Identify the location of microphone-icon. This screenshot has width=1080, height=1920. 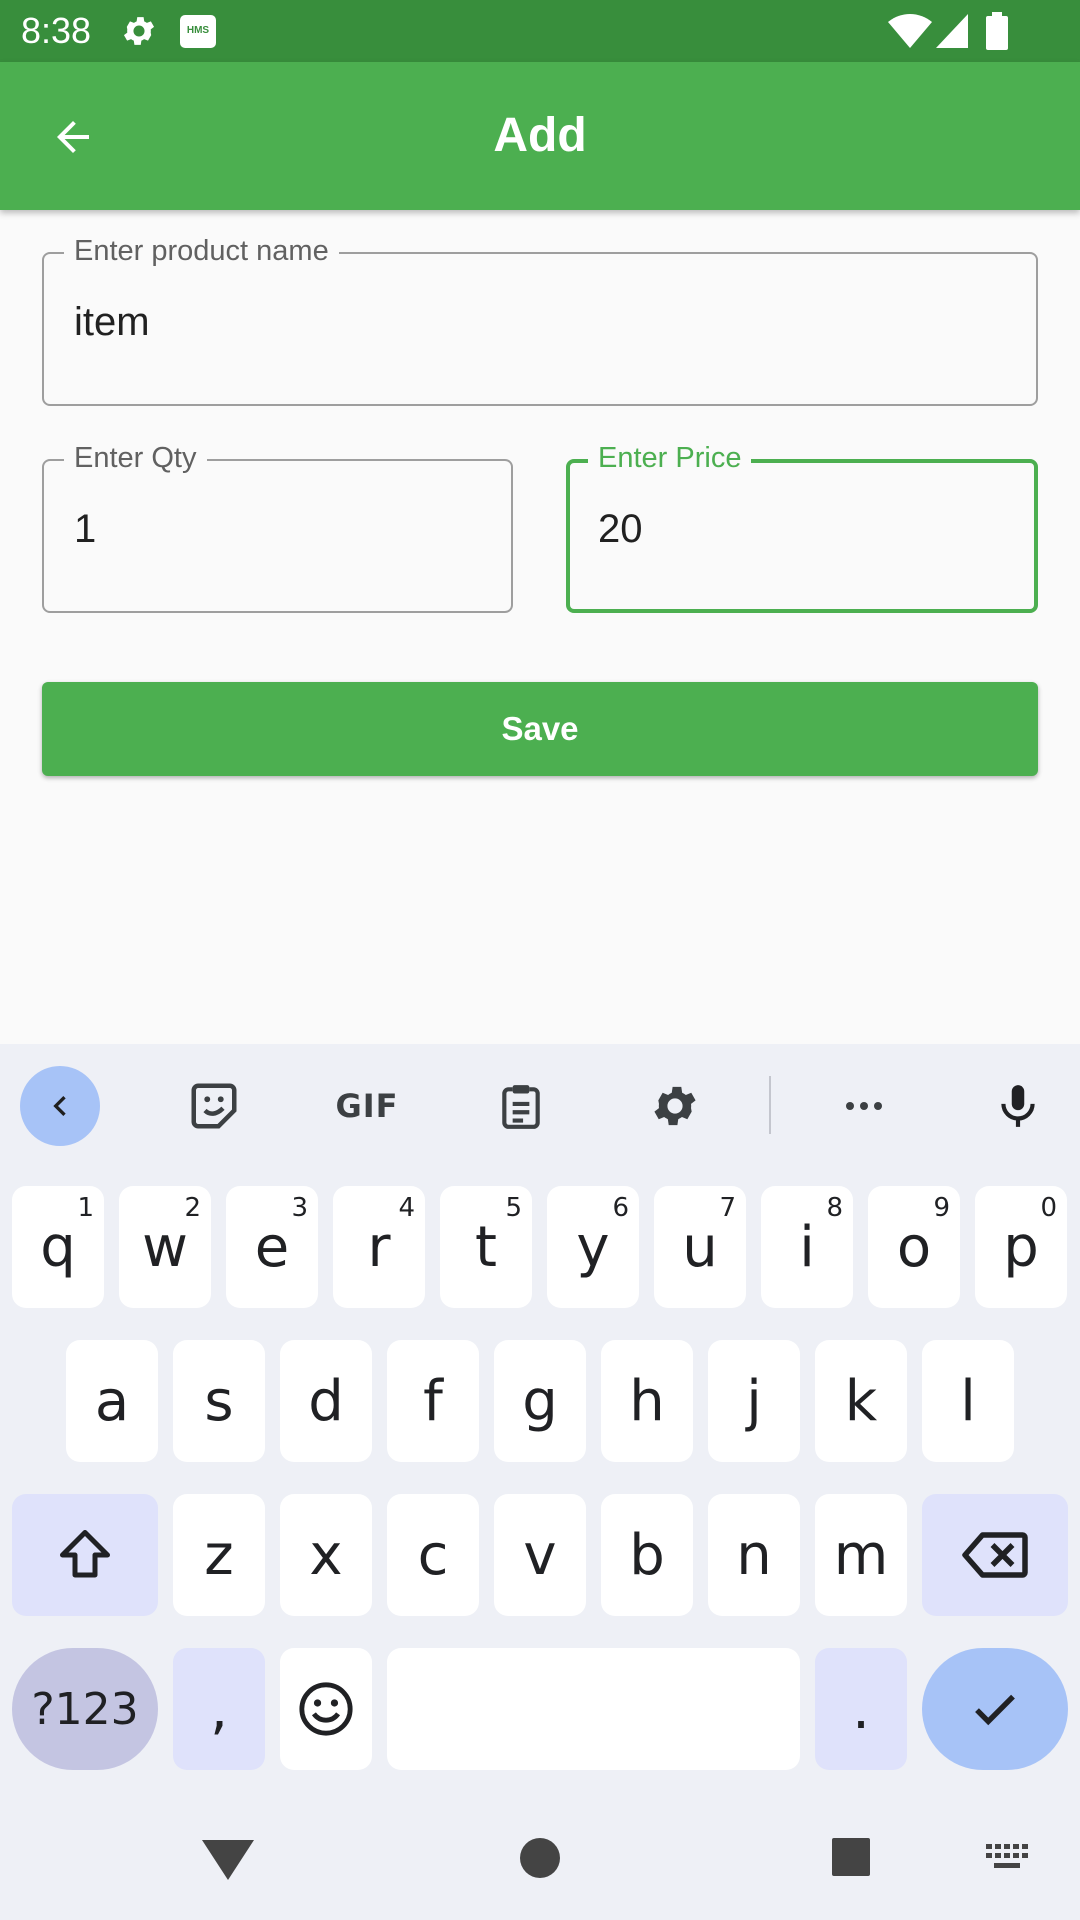
(1018, 1106).